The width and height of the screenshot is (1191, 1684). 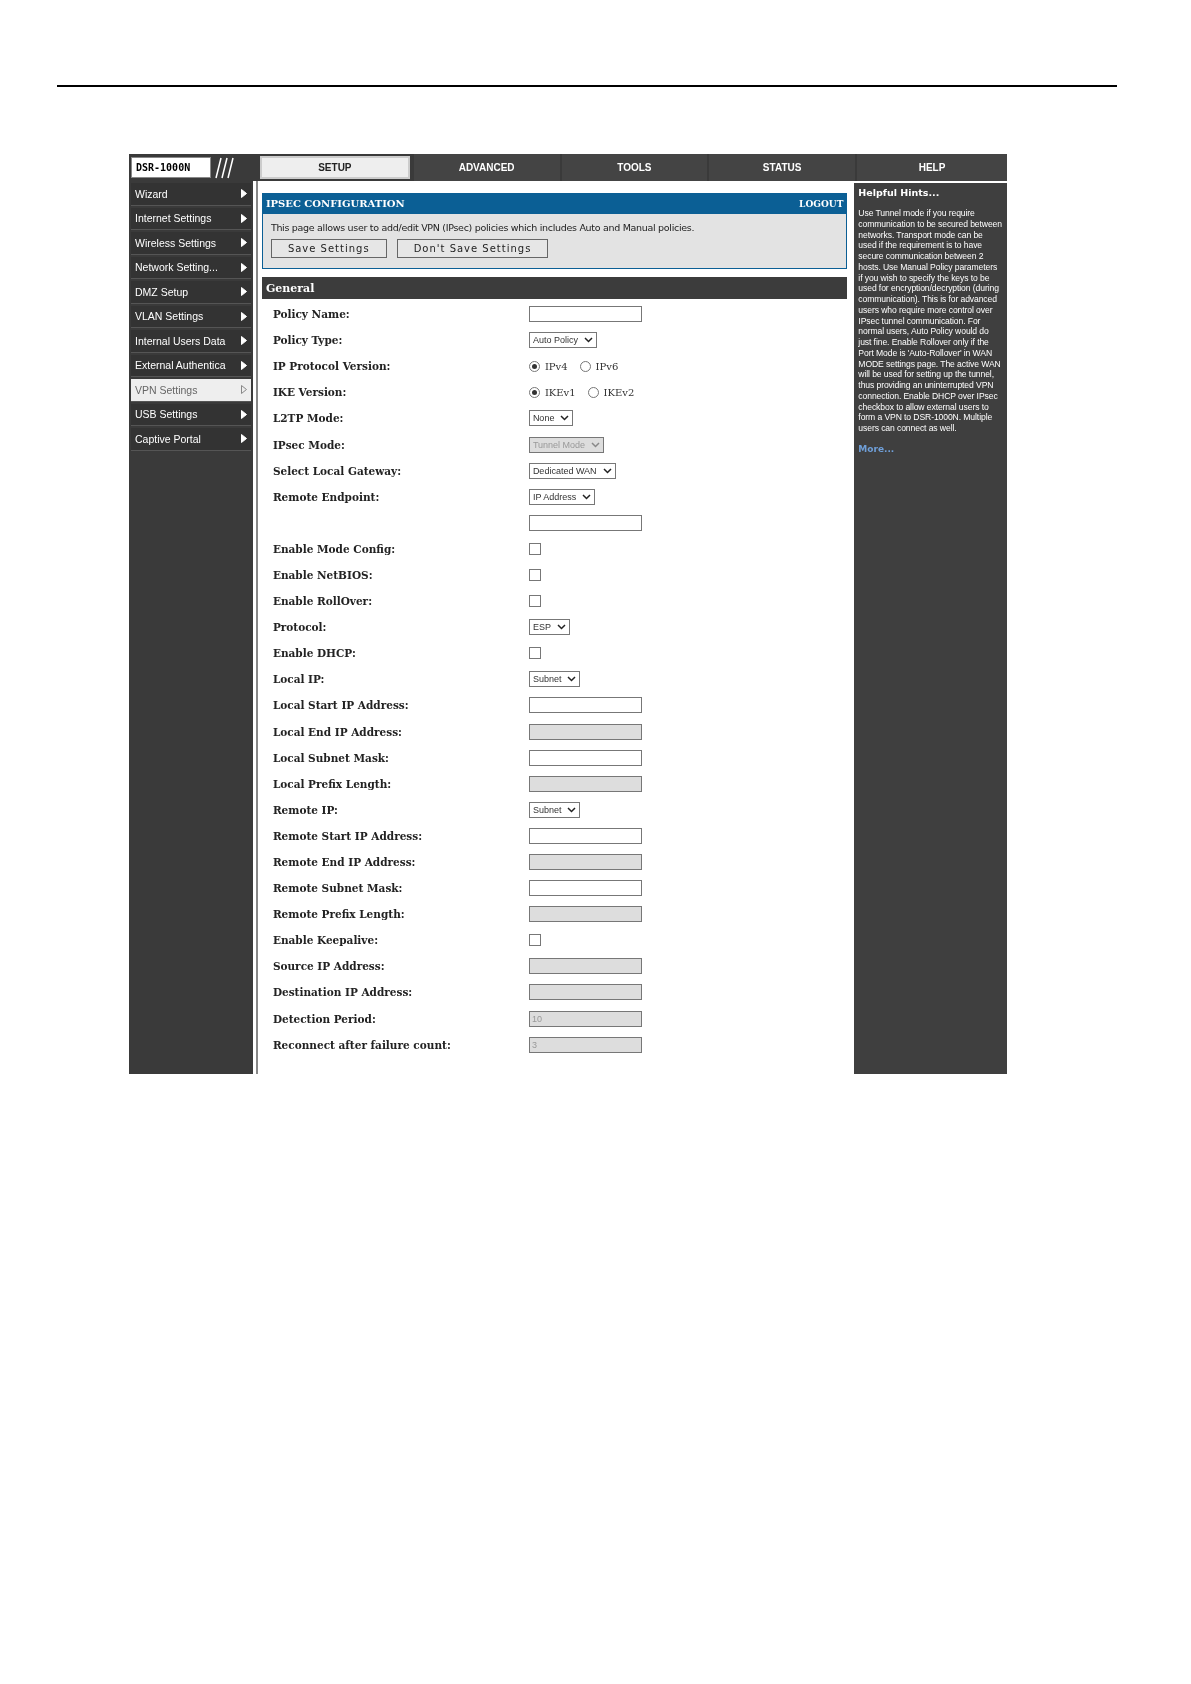 What do you see at coordinates (323, 575) in the screenshot?
I see `field-label: Enable NetBIOS:` at bounding box center [323, 575].